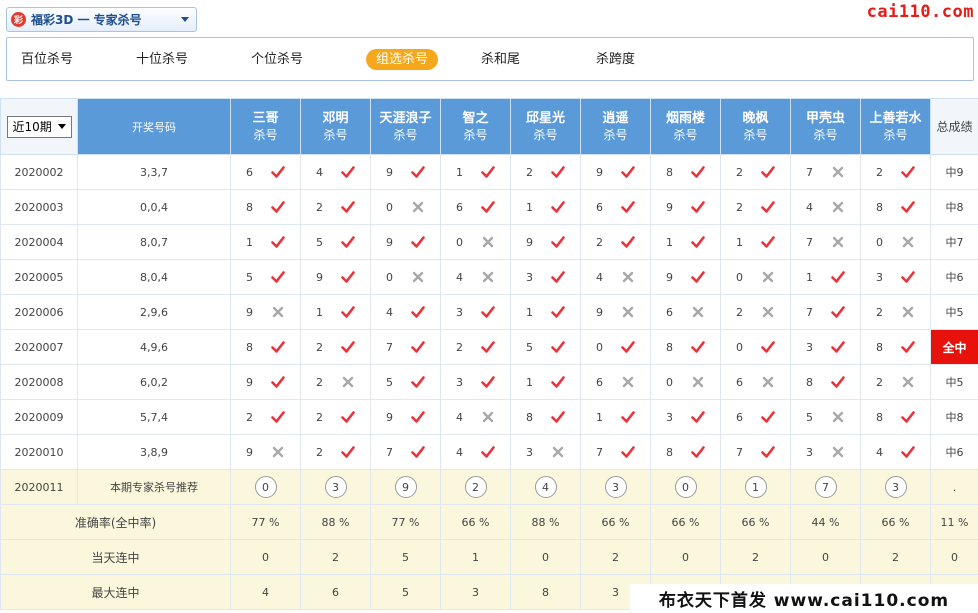  Describe the element at coordinates (39, 347) in the screenshot. I see `issue-cell: 2020007` at that location.